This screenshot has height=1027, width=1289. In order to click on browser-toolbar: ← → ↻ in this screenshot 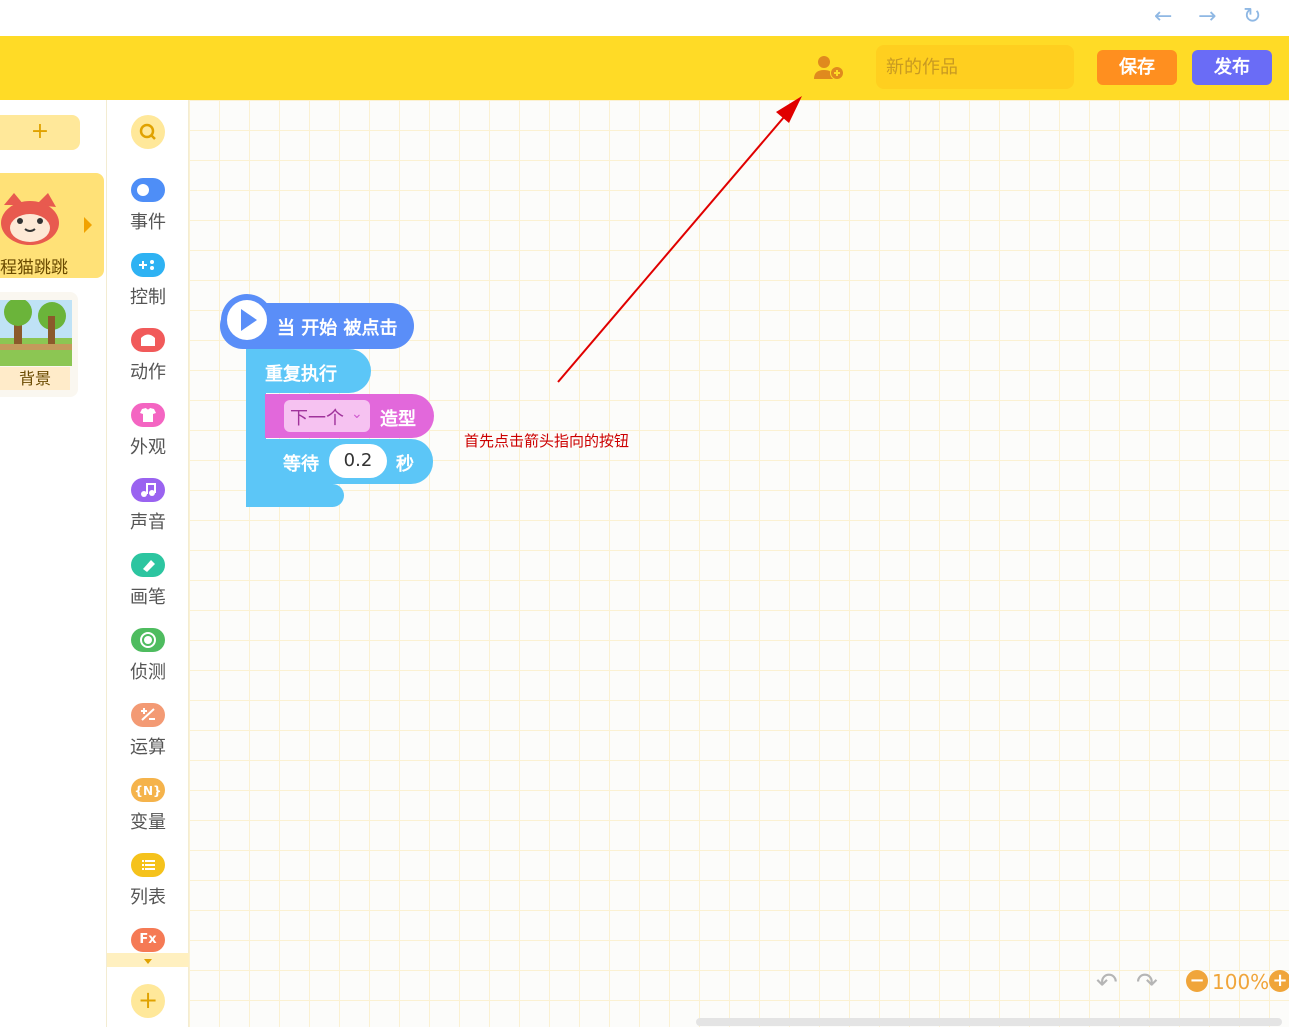, I will do `click(644, 18)`.